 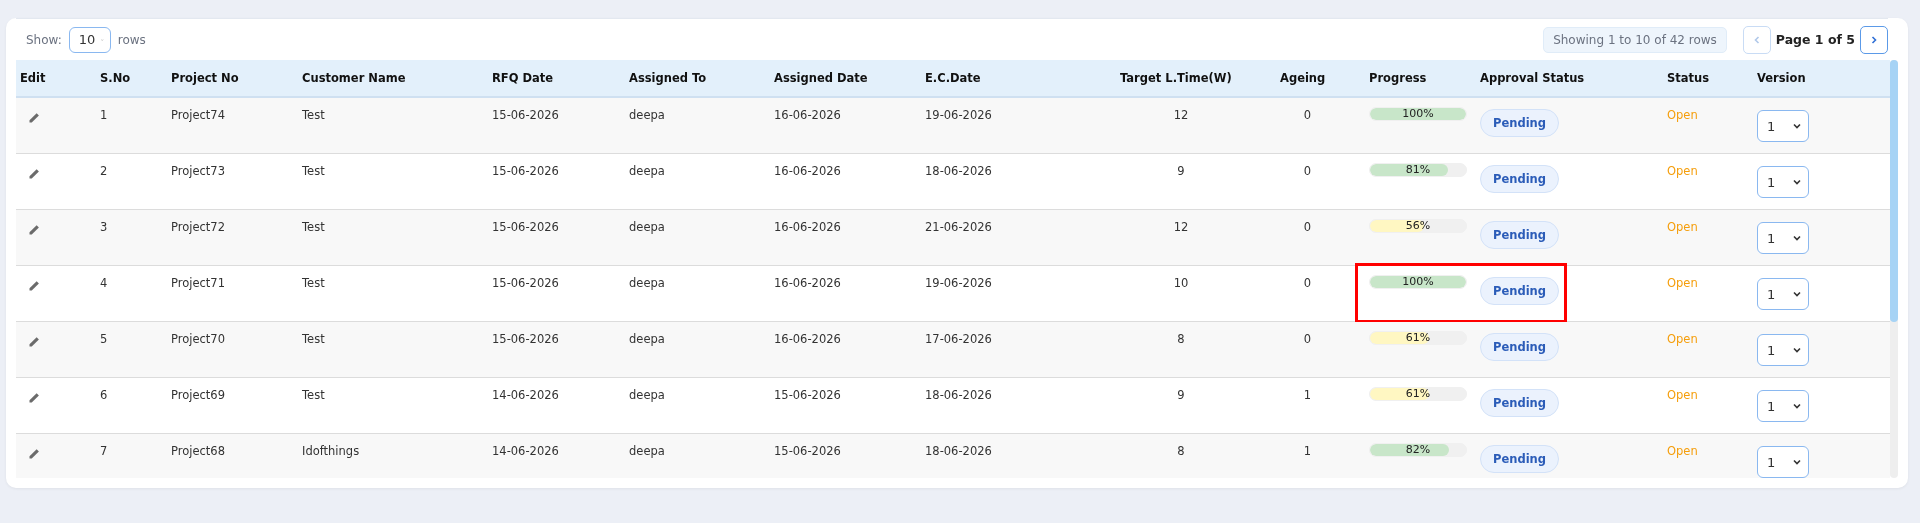 I want to click on column-header: RFQ Date, so click(x=523, y=78).